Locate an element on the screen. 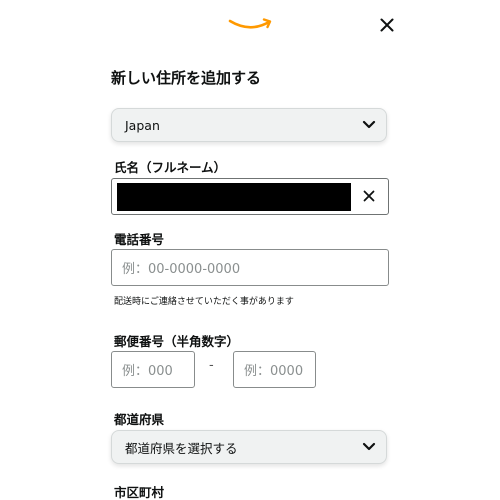 The image size is (500, 500). postal-code-first-placeholder: 例：000 is located at coordinates (147, 371).